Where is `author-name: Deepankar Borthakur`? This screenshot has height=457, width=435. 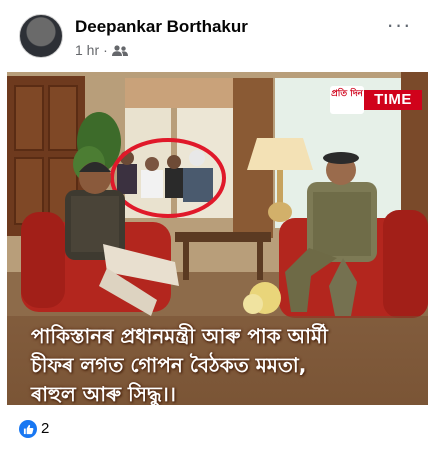 author-name: Deepankar Borthakur is located at coordinates (161, 27).